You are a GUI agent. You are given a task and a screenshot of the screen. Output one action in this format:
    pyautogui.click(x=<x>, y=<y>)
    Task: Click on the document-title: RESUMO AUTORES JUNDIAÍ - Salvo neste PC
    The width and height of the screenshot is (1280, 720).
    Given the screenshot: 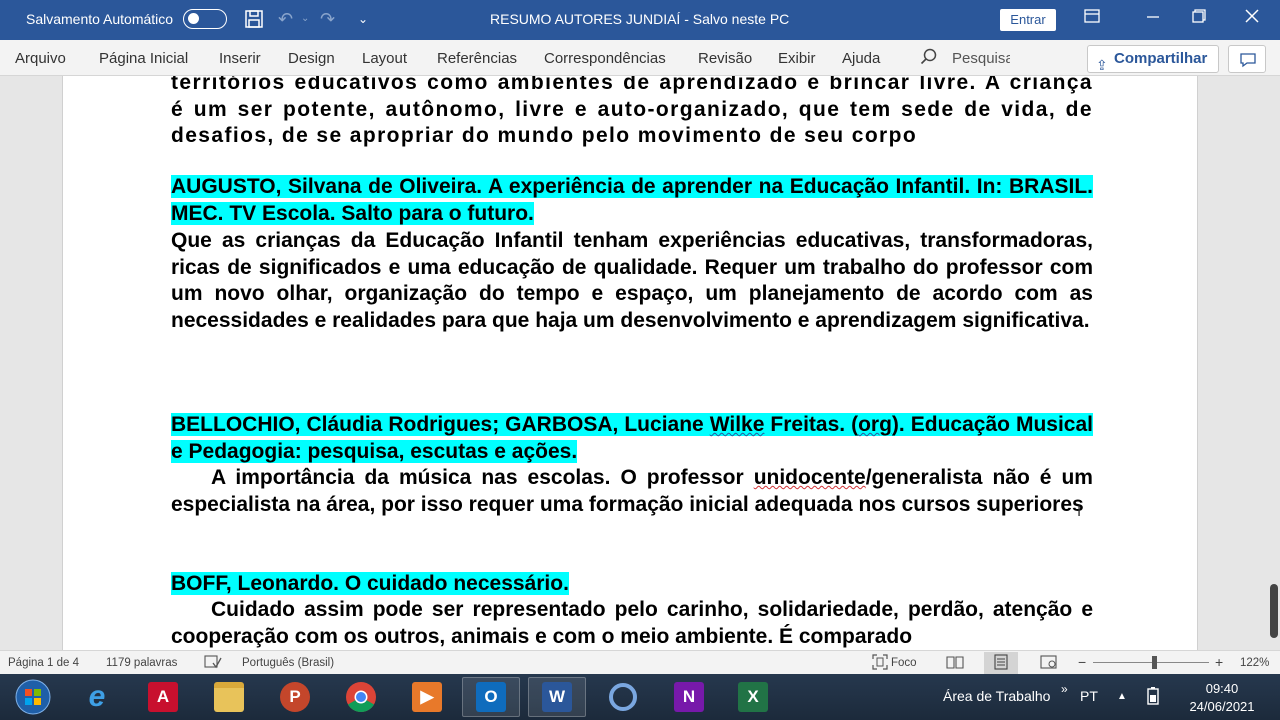 What is the action you would take?
    pyautogui.click(x=640, y=19)
    